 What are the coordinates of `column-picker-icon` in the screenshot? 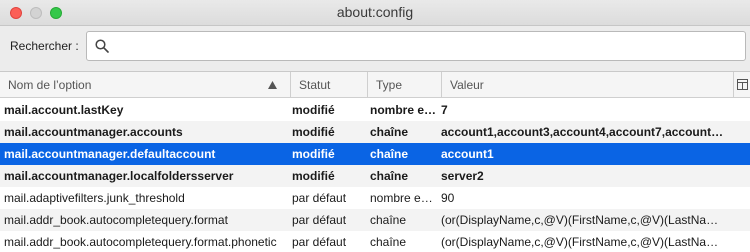 It's located at (742, 84).